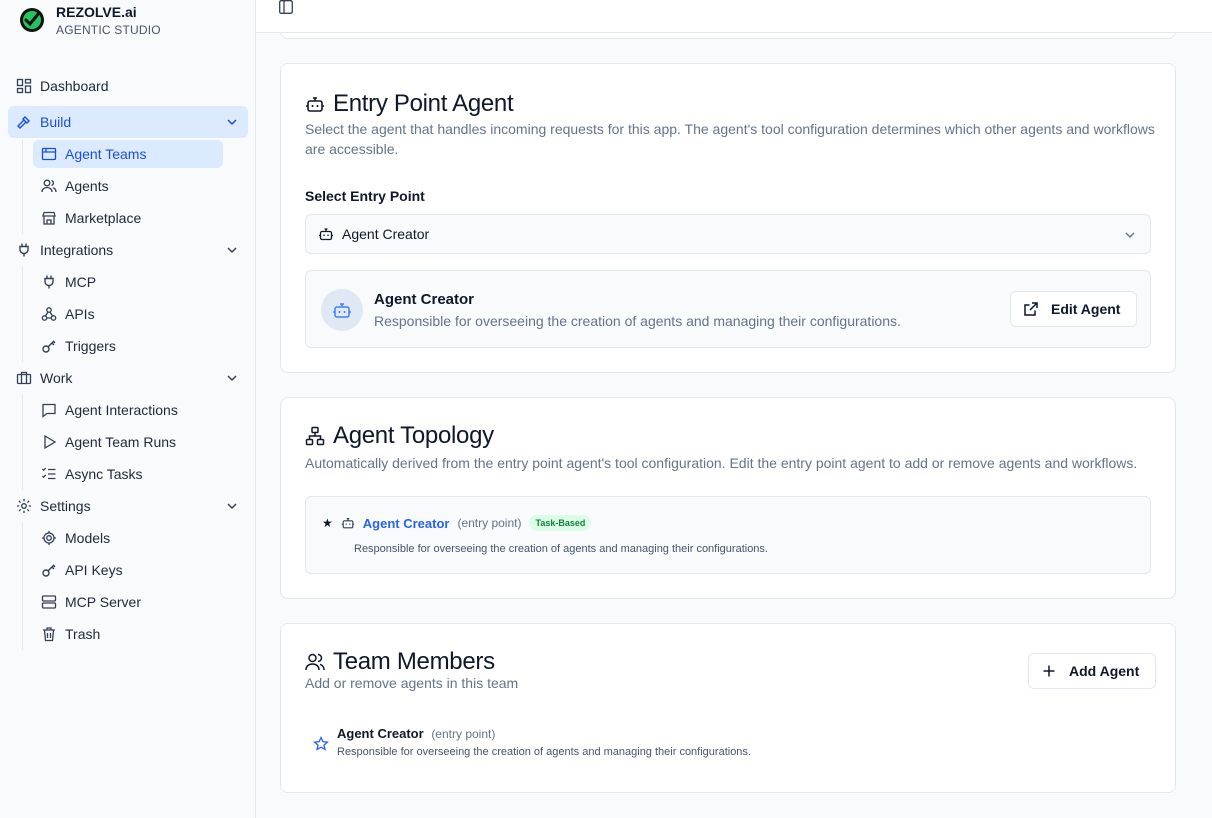 The image size is (1212, 818). I want to click on trash-icon, so click(49, 634).